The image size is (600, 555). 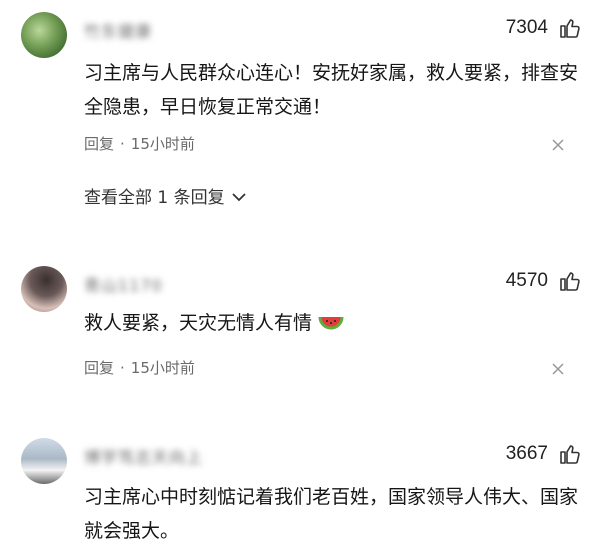 I want to click on comment-text: 习主席心中时刻惦记着我们老百姓，国家领导人伟大、国家就会强大。, so click(x=331, y=514).